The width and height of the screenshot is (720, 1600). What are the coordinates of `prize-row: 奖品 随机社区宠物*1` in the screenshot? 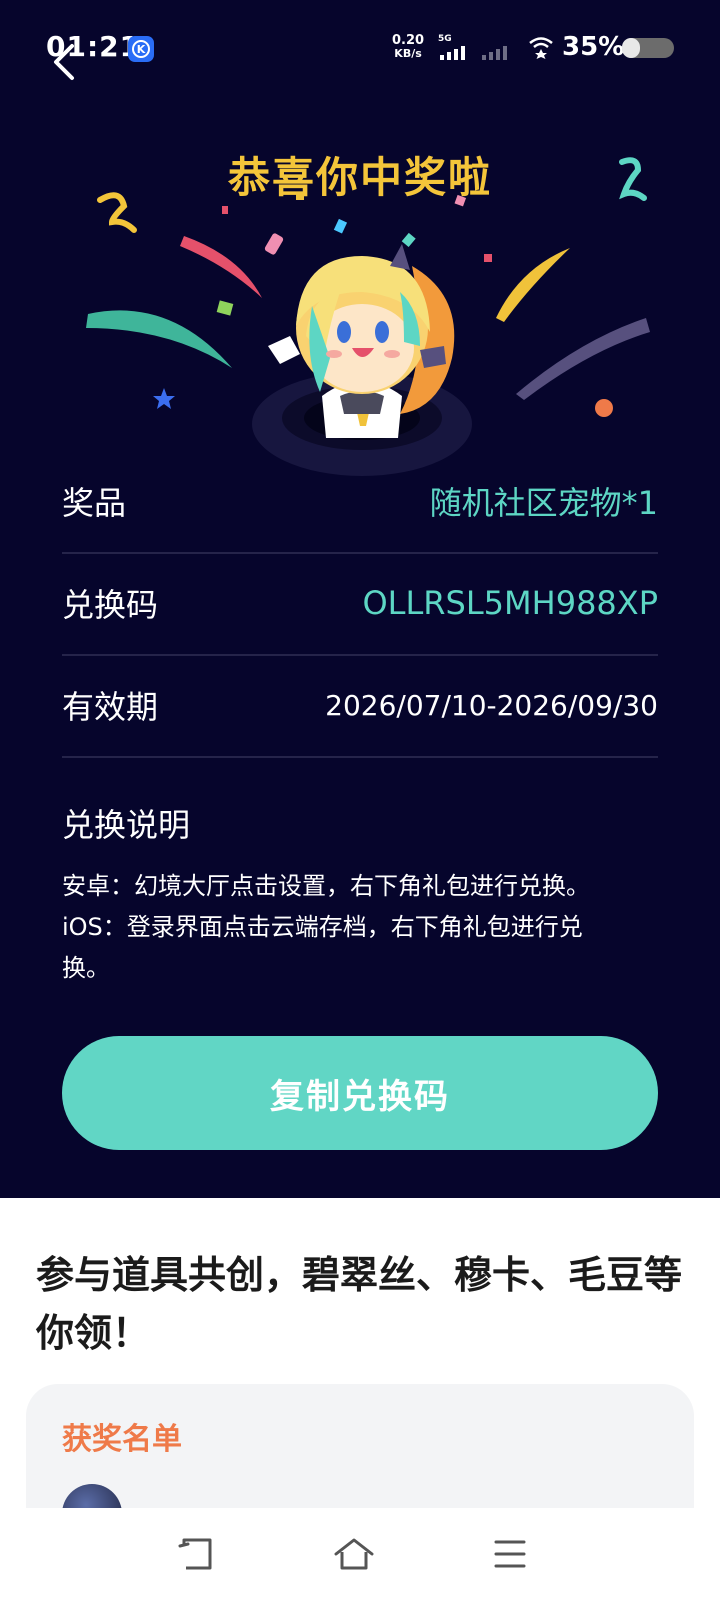 It's located at (360, 502).